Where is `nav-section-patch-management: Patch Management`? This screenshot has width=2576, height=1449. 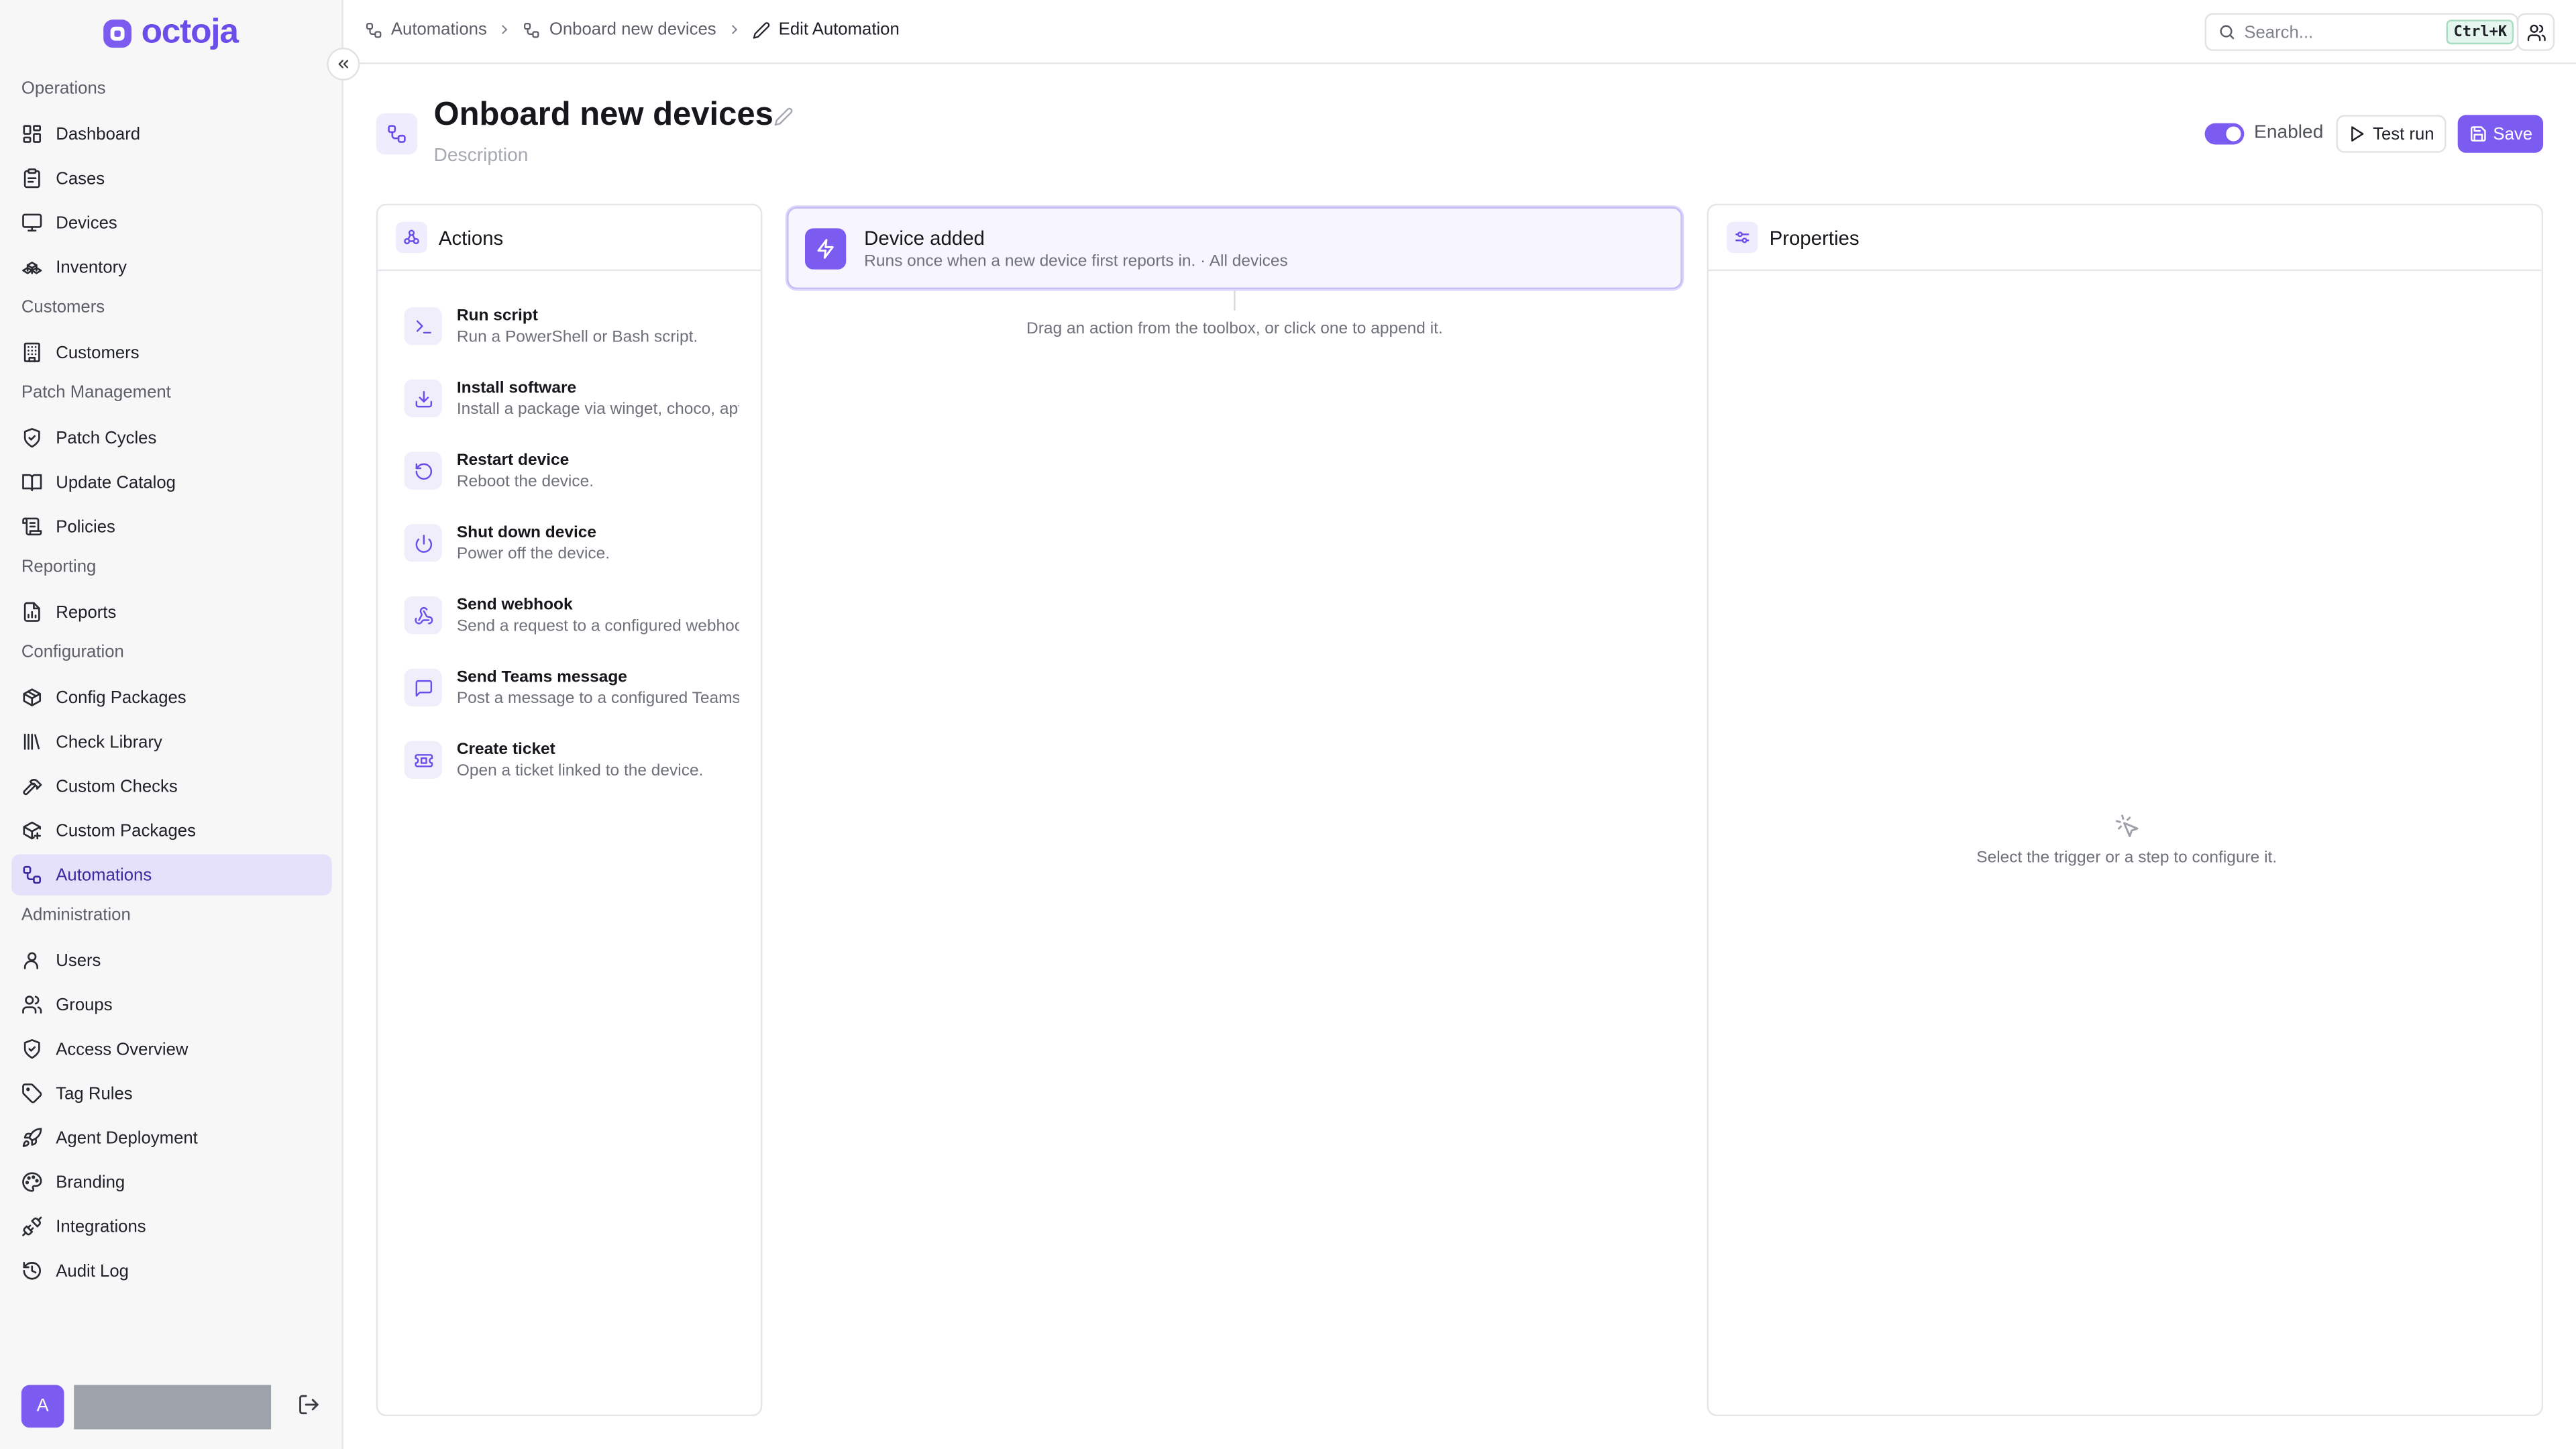 nav-section-patch-management: Patch Management is located at coordinates (96, 392).